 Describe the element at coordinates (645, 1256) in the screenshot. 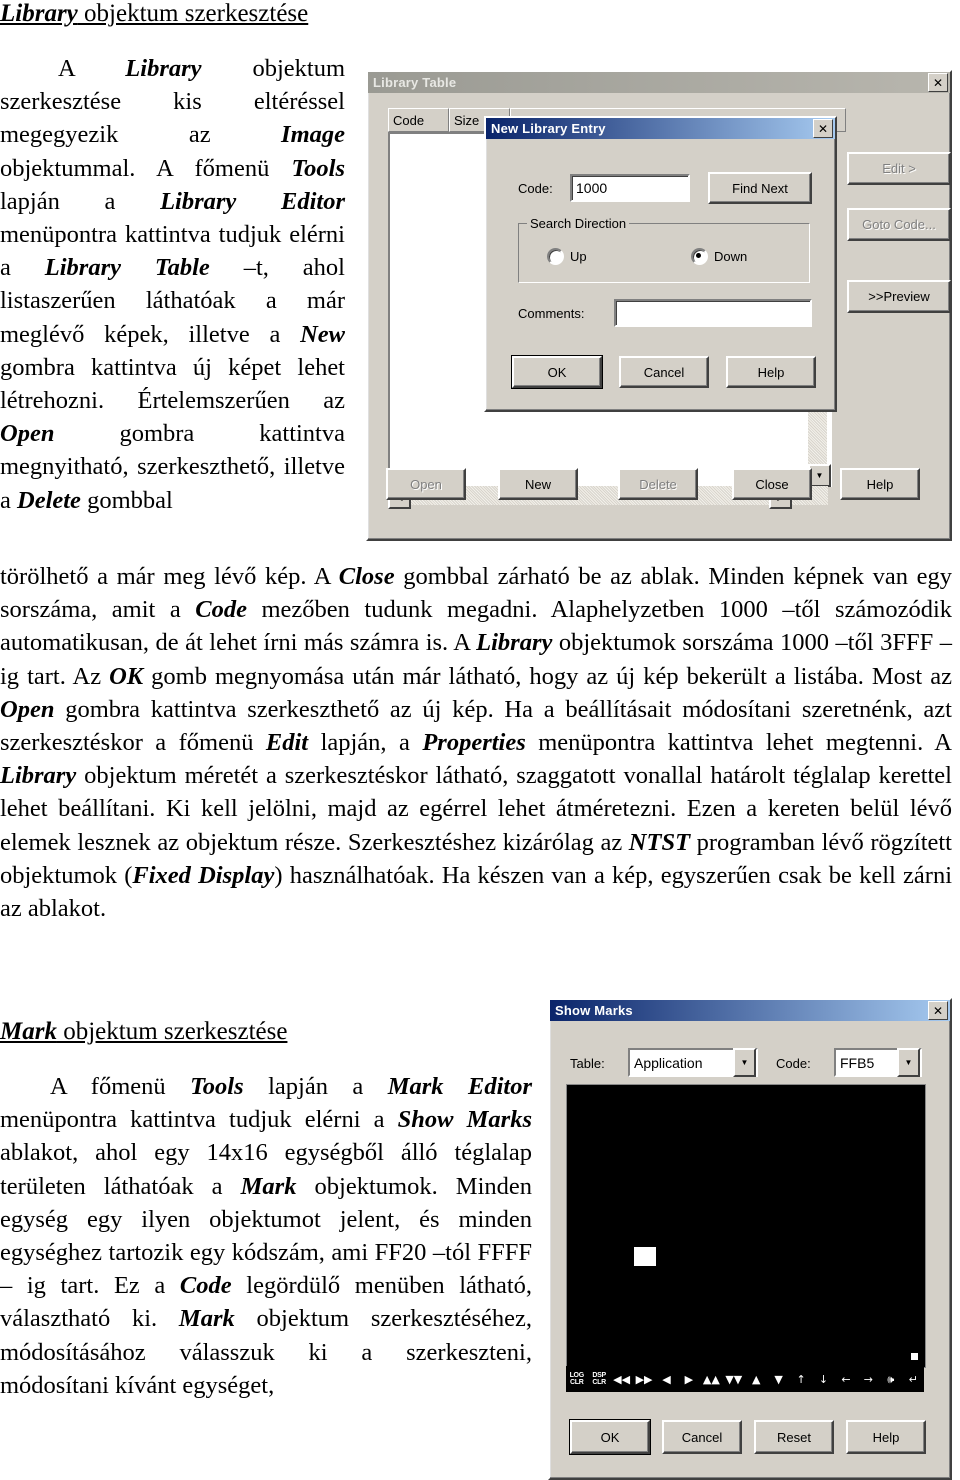

I see `mark-cell-selected` at that location.